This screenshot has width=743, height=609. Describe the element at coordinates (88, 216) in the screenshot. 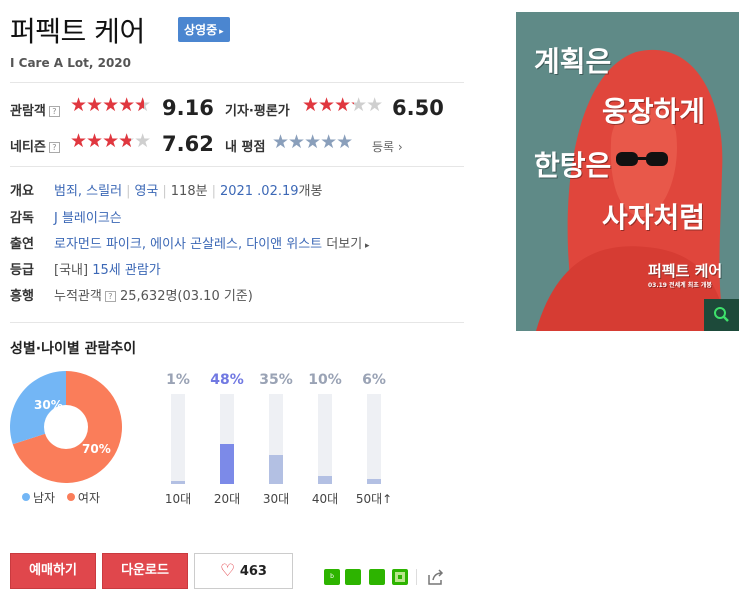

I see `director-link: J 블레이크슨` at that location.